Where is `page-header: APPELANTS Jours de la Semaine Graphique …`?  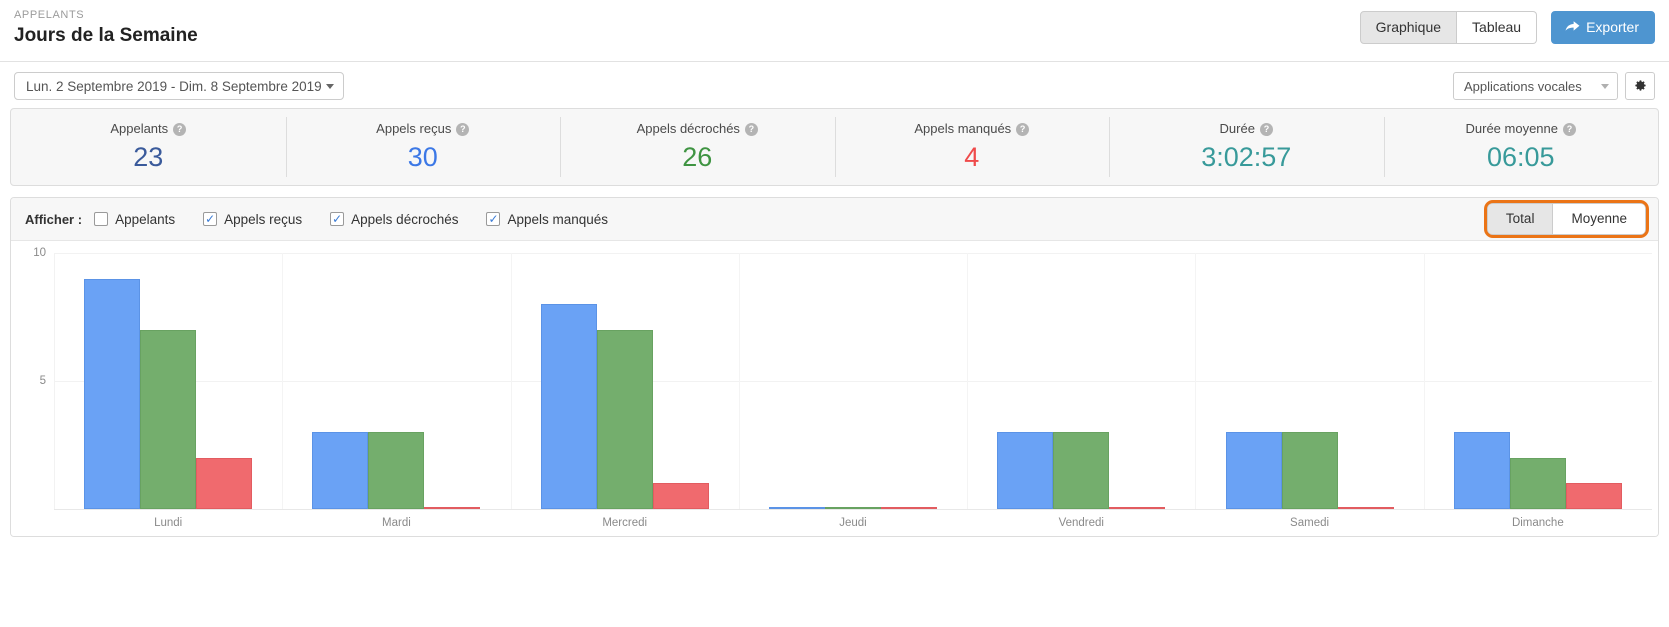 page-header: APPELANTS Jours de la Semaine Graphique … is located at coordinates (834, 31).